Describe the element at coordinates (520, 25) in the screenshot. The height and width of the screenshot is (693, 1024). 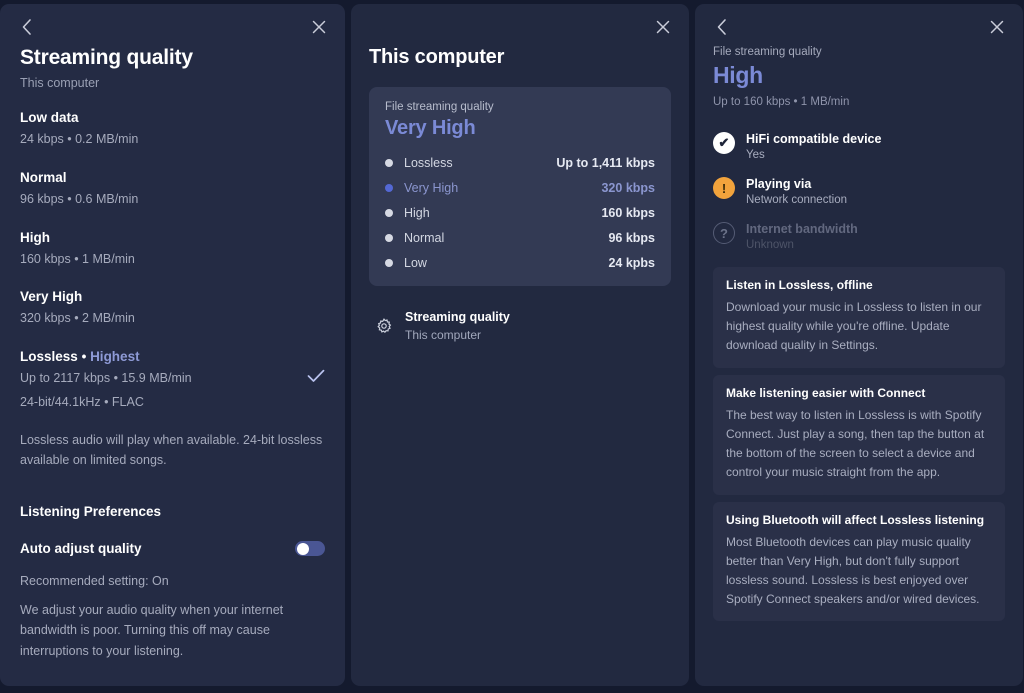
I see `middle-panel-toolbar` at that location.